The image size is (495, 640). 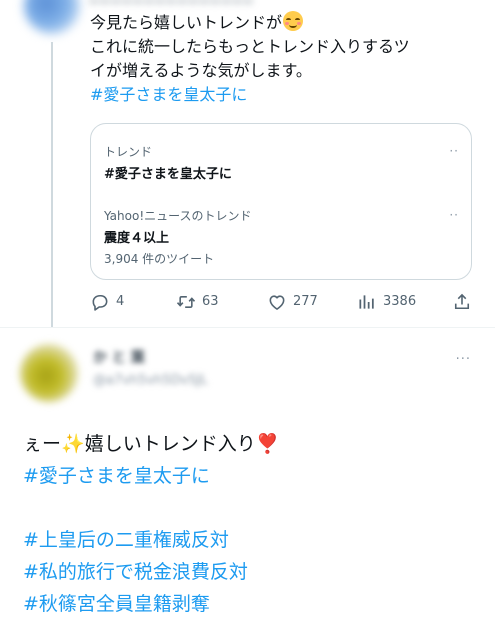 What do you see at coordinates (128, 152) in the screenshot?
I see `trend-context: トレンド` at bounding box center [128, 152].